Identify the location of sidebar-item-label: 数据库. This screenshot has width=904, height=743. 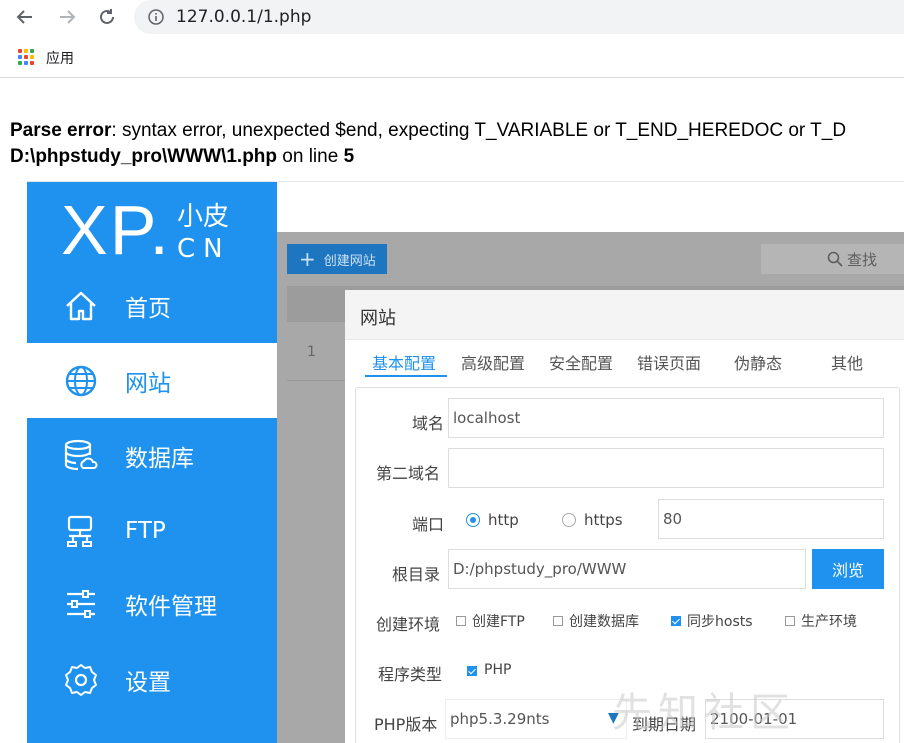
(159, 458).